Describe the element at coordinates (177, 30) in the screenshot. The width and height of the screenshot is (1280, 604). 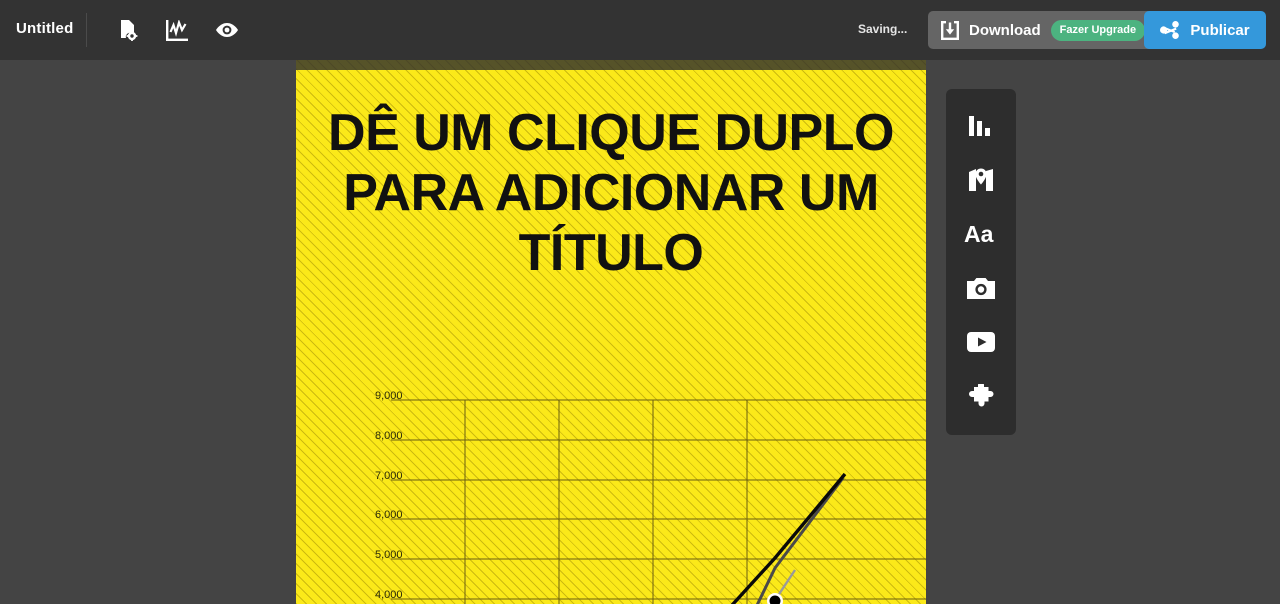
I see `chart-icon` at that location.